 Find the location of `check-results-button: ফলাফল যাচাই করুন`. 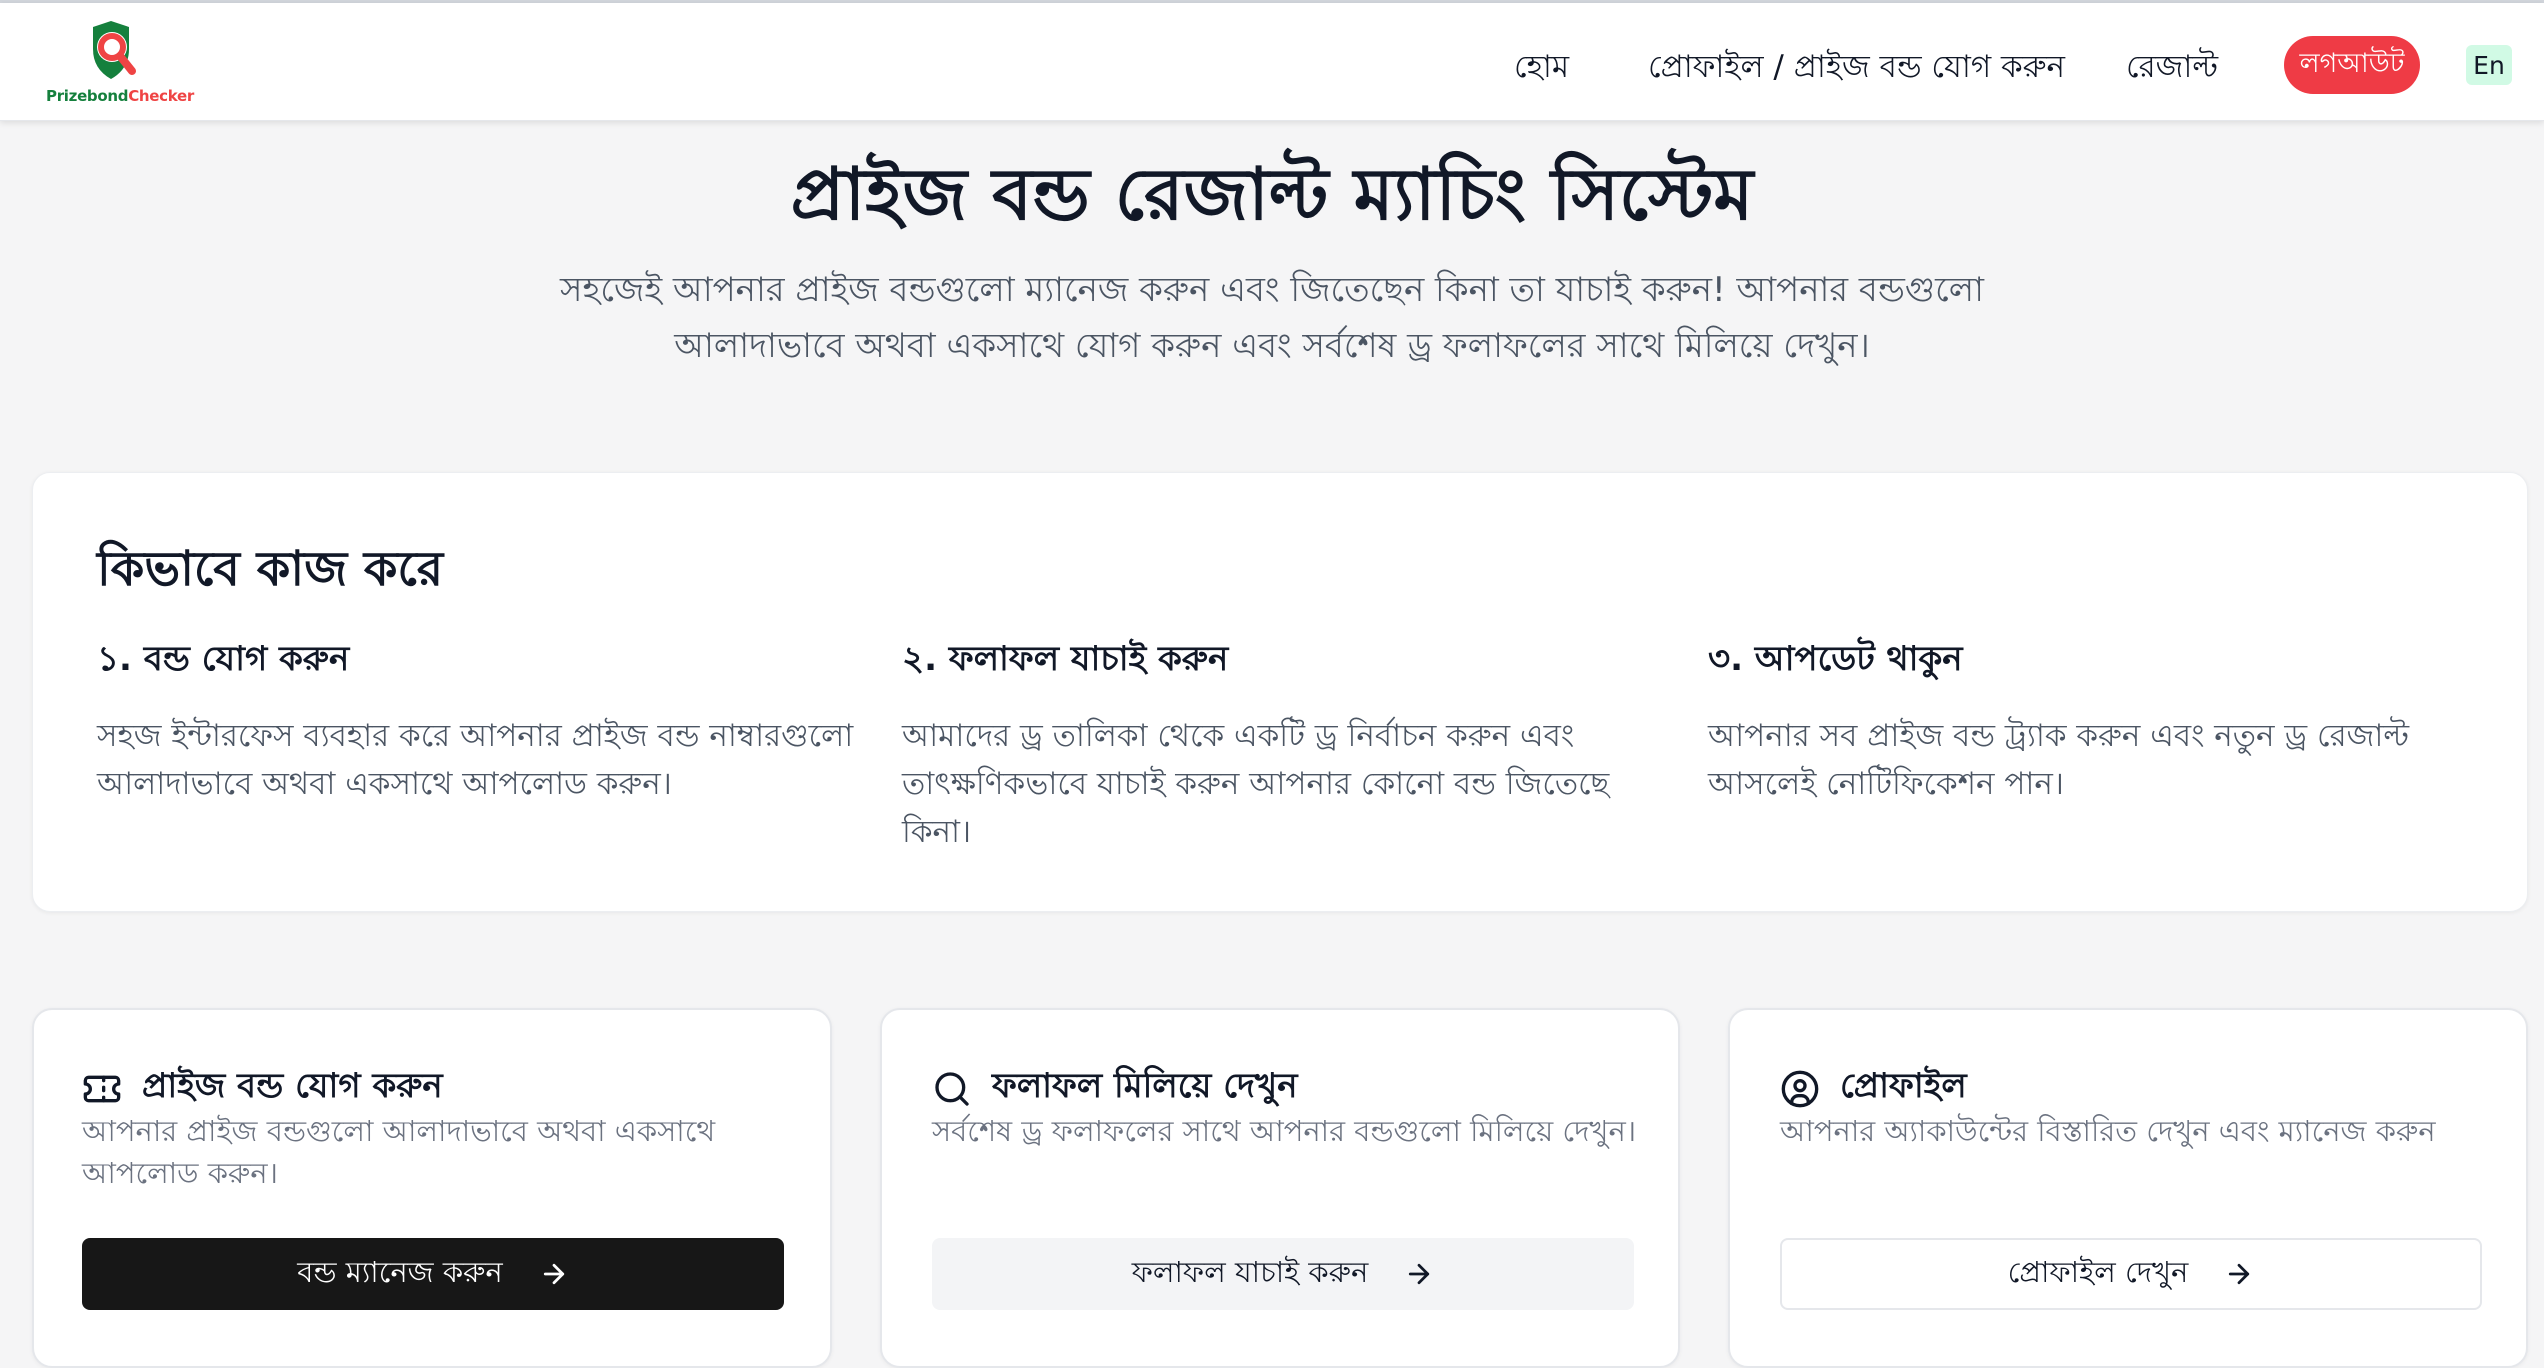

check-results-button: ফলাফল যাচাই করুন is located at coordinates (1283, 1274).